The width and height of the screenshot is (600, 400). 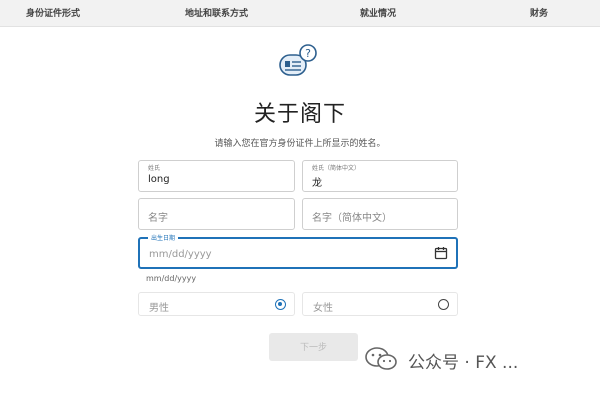 What do you see at coordinates (163, 237) in the screenshot?
I see `dob-label: 出生日期` at bounding box center [163, 237].